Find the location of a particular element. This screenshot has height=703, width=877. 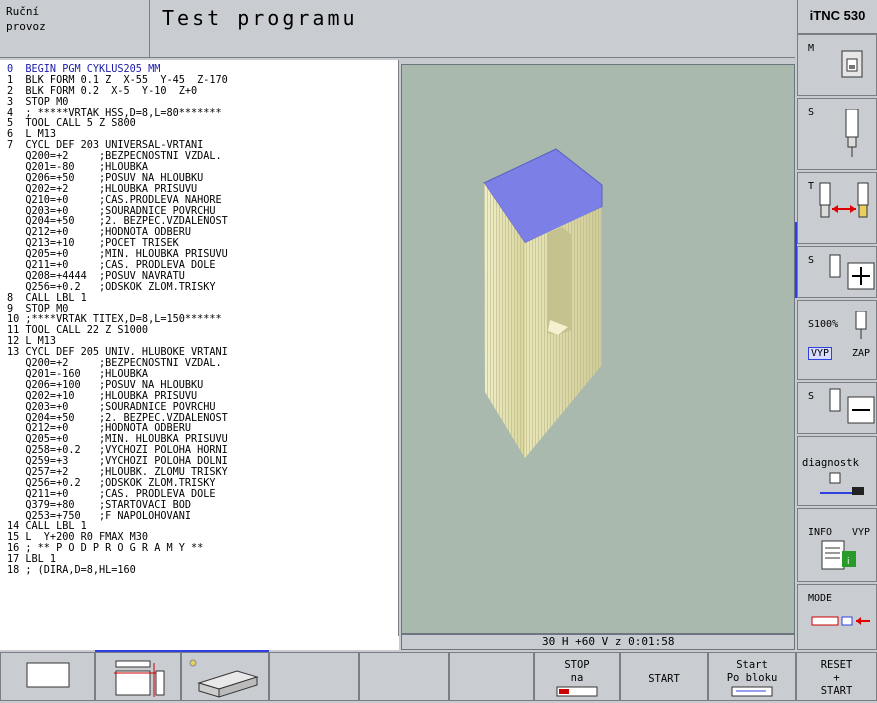

operating-mode-label: Ruční provoz is located at coordinates (75, 29).